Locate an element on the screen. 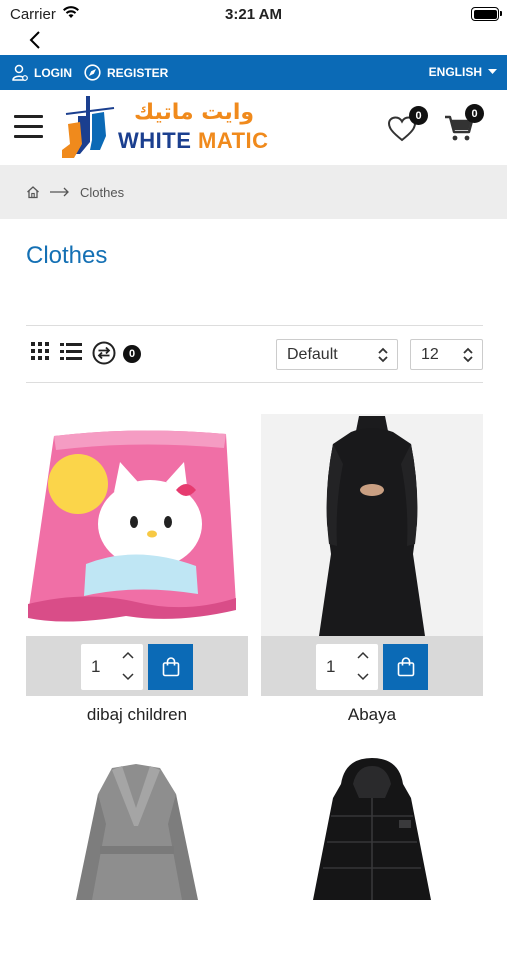 The height and width of the screenshot is (976, 507). breadcrumb: Clothes is located at coordinates (253, 192).